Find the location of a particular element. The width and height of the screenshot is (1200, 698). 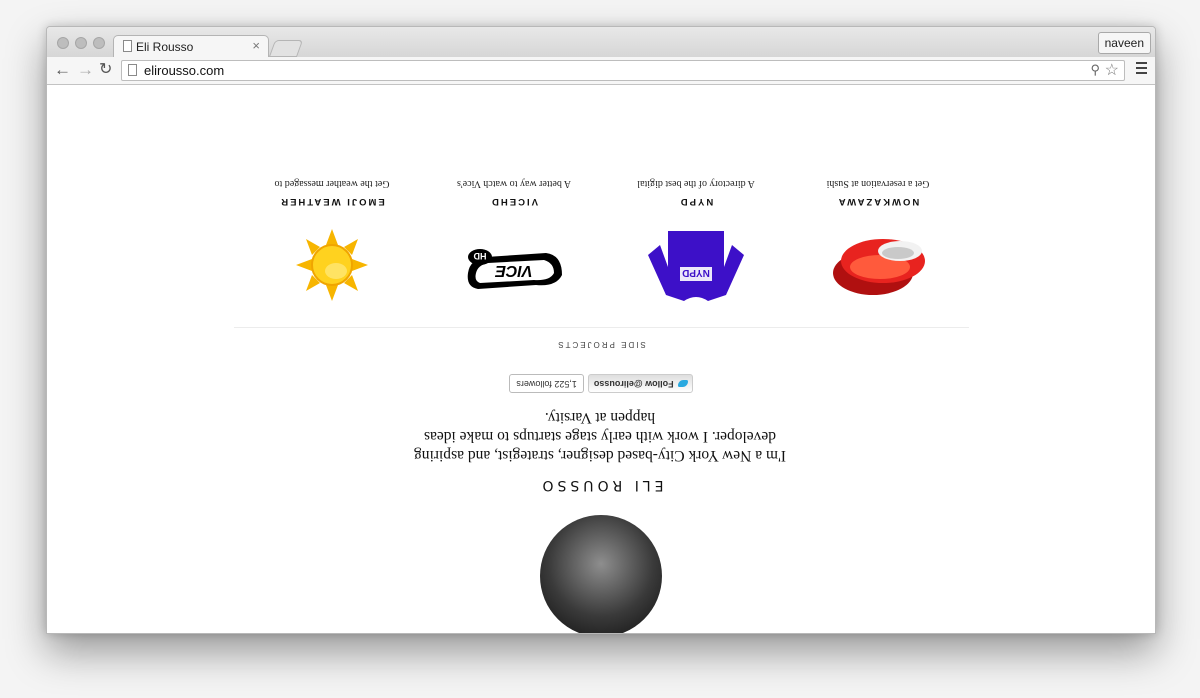

minimize-window-button is located at coordinates (81, 43).